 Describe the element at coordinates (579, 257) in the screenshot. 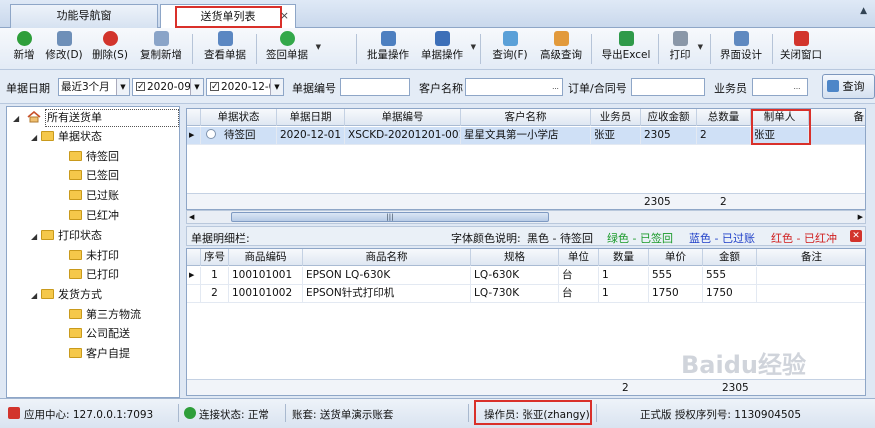

I see `col-unit: 单位` at that location.